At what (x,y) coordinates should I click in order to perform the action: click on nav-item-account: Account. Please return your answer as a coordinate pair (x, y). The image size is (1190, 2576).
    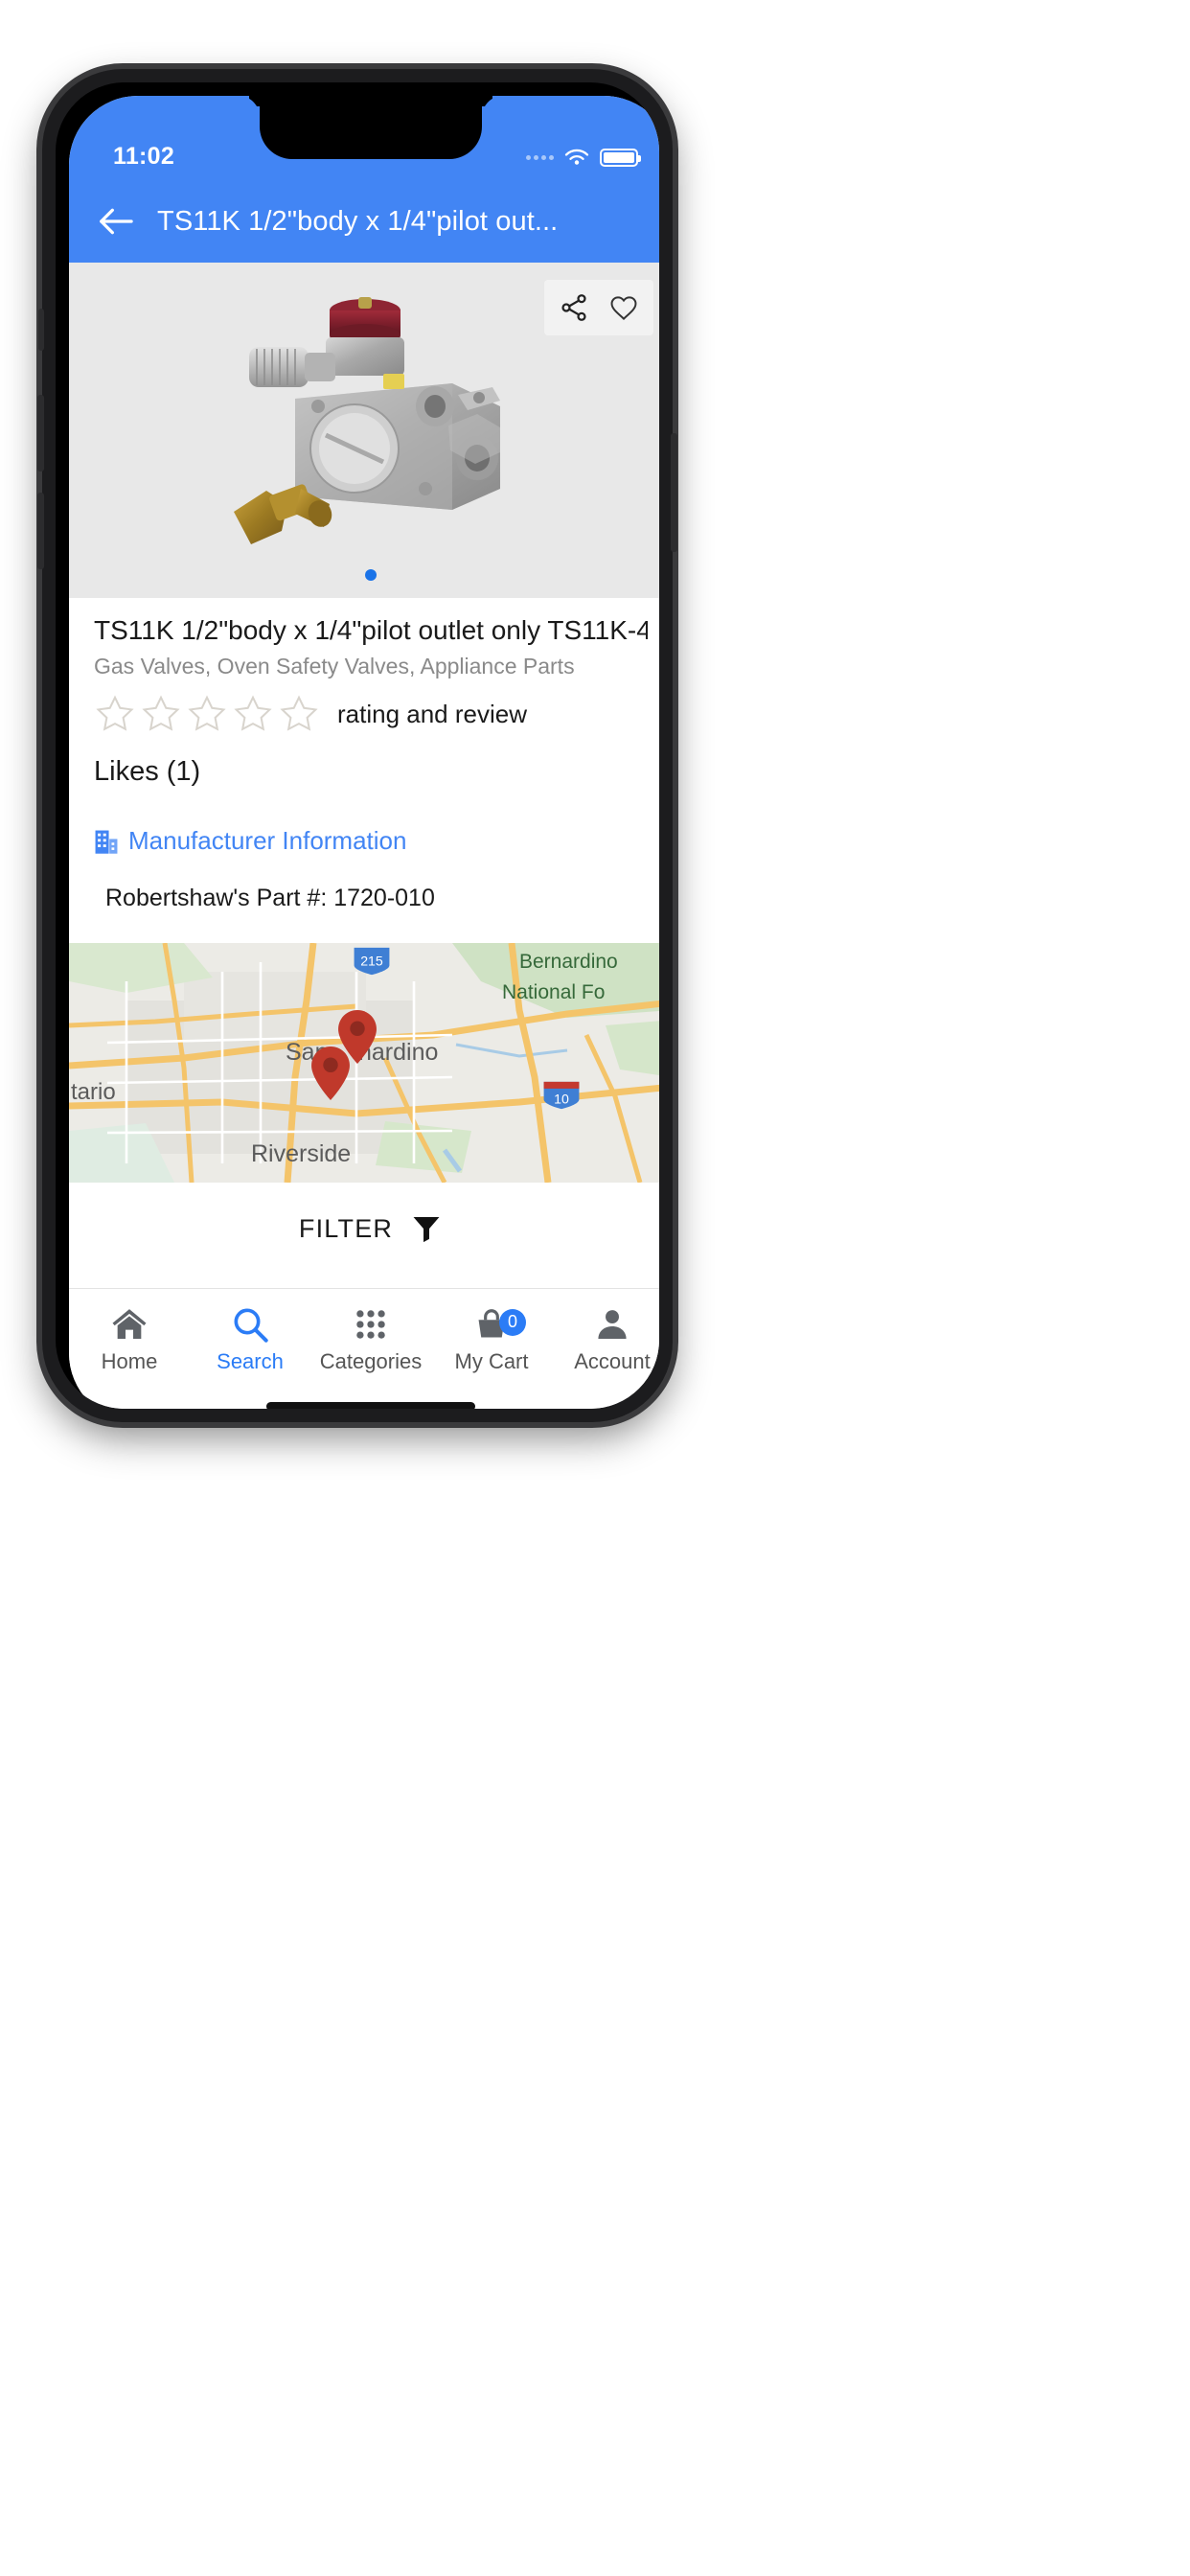
    Looking at the image, I should click on (606, 1339).